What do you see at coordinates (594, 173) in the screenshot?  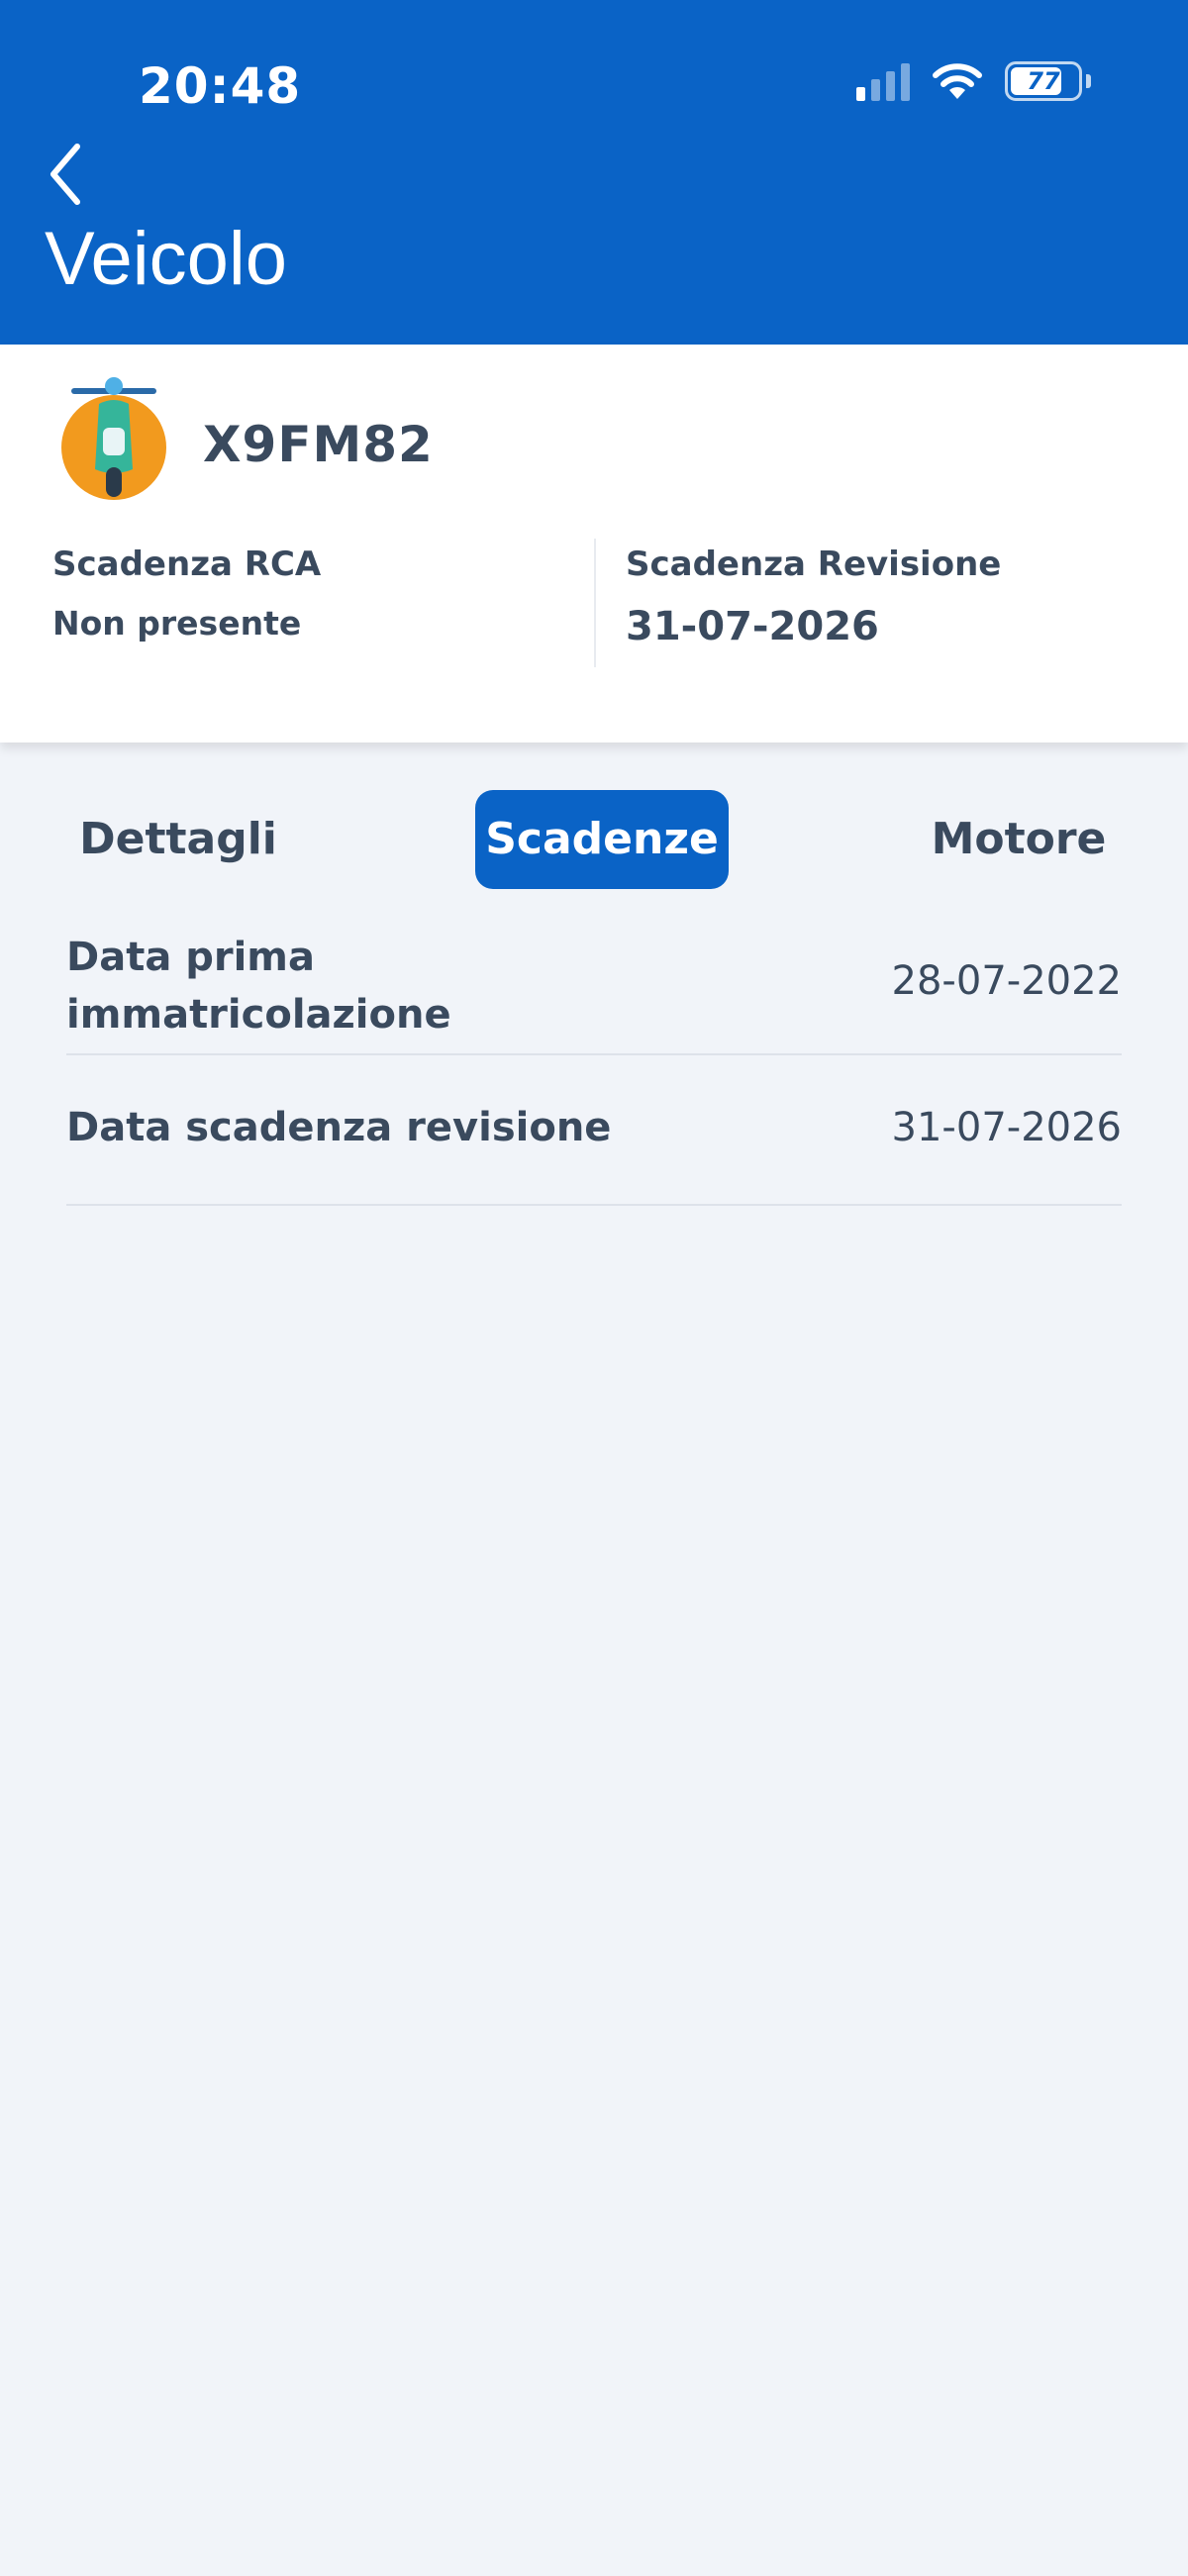 I see `app-header: 20:48 77 Veicolo` at bounding box center [594, 173].